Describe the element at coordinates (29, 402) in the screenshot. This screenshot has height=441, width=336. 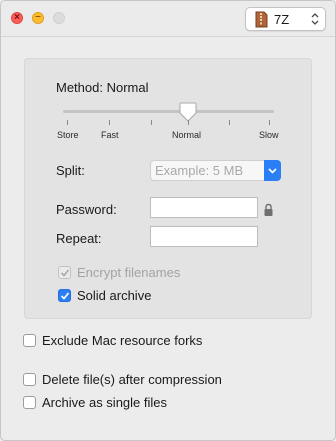
I see `single-files-checkbox` at that location.